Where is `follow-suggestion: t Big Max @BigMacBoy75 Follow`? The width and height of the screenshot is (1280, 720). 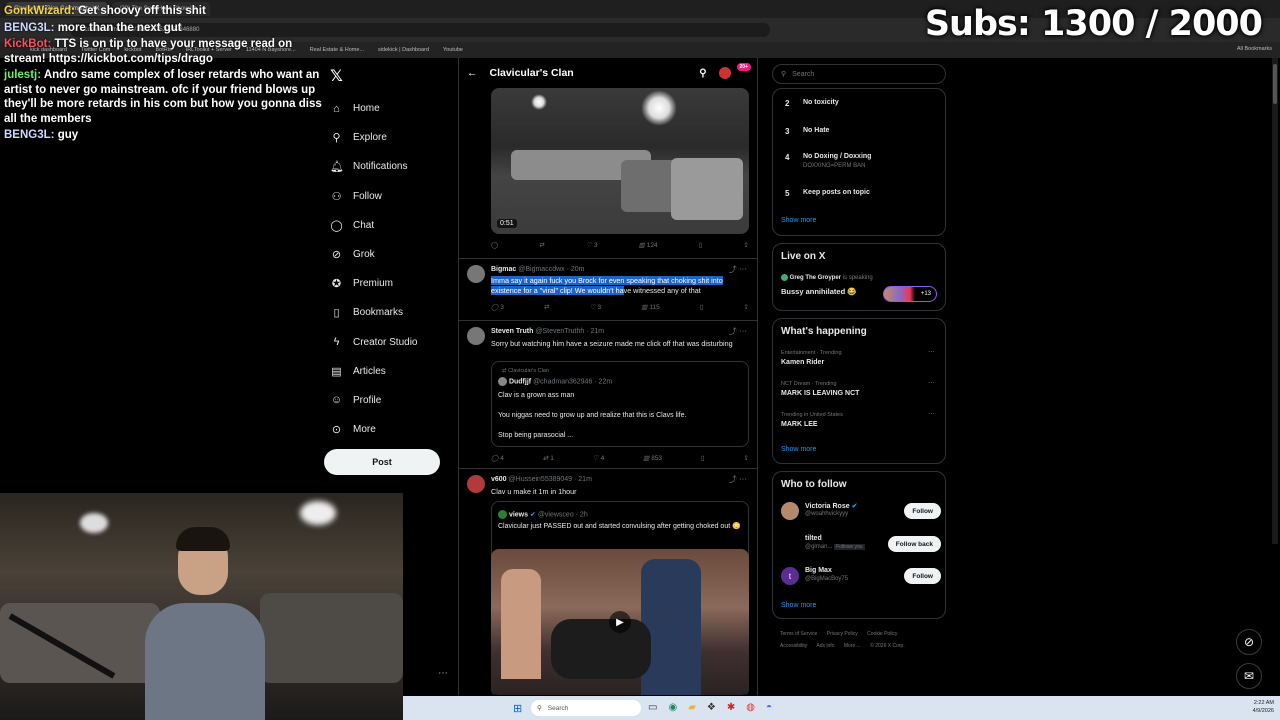 follow-suggestion: t Big Max @BigMacBoy75 Follow is located at coordinates (861, 577).